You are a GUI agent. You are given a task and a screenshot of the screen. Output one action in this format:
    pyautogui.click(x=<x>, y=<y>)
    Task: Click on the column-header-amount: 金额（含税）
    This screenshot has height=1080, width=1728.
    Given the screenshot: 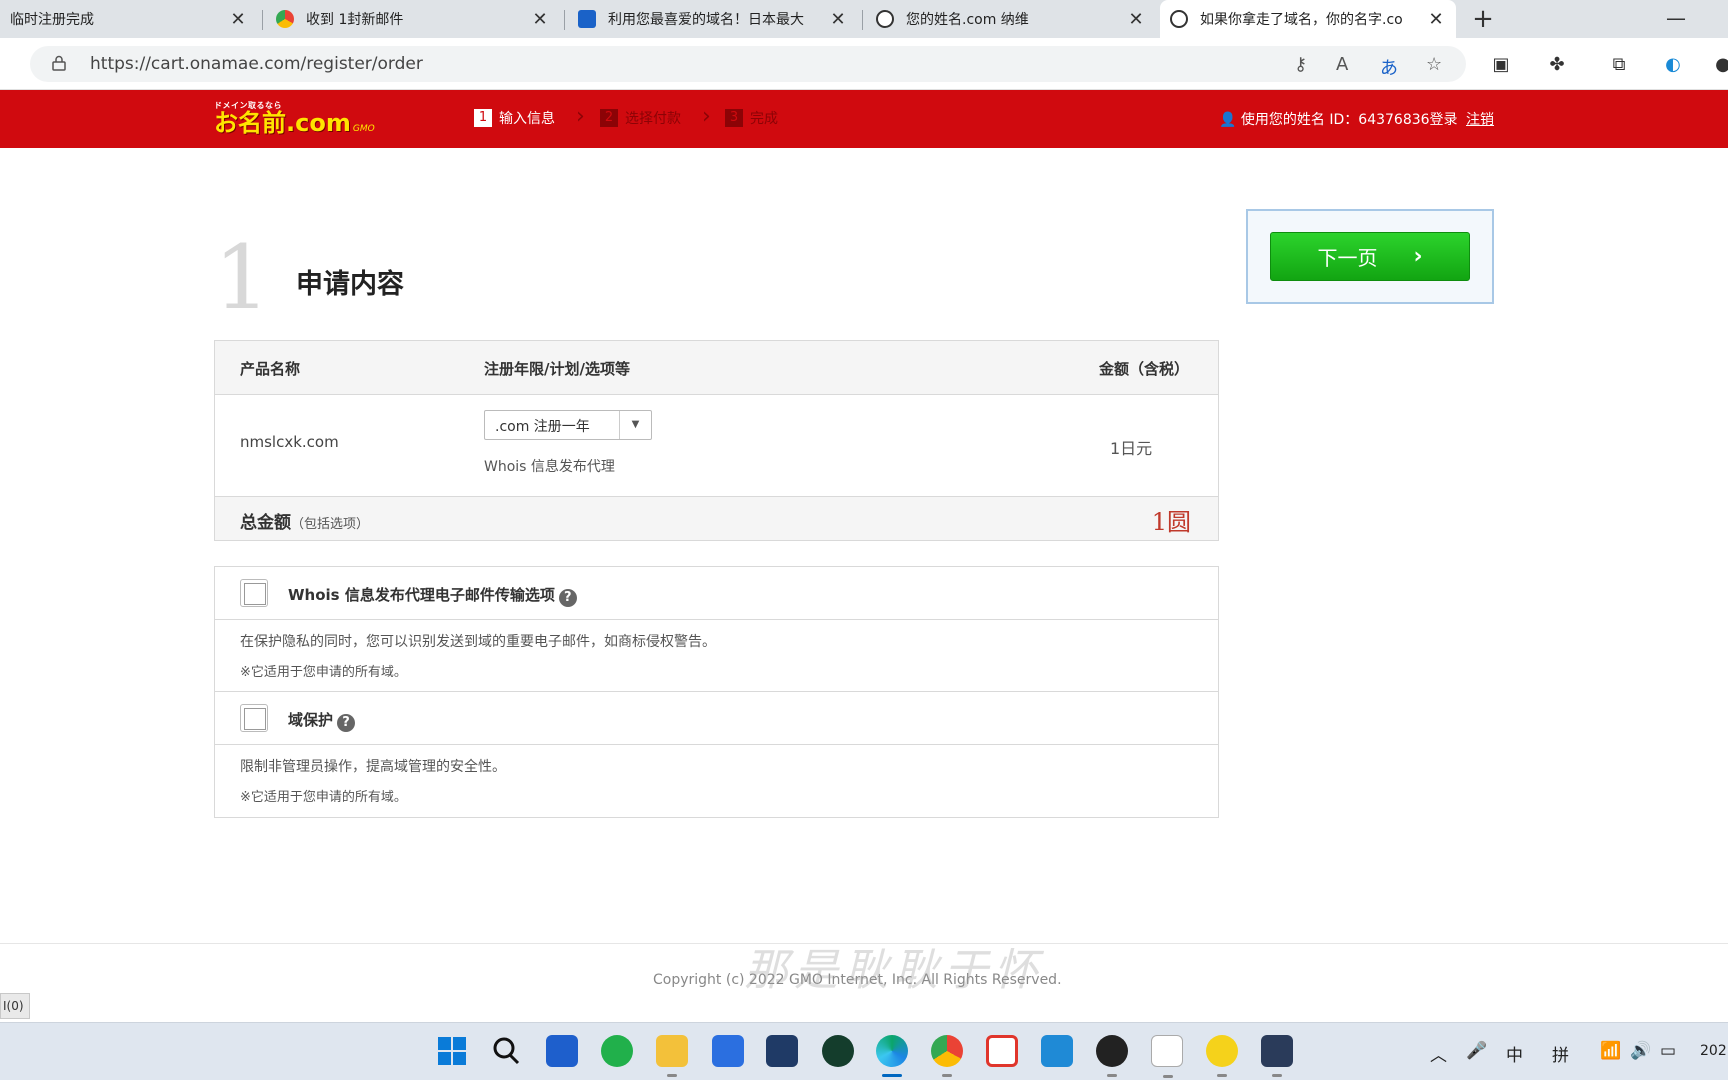 What is the action you would take?
    pyautogui.click(x=1143, y=369)
    